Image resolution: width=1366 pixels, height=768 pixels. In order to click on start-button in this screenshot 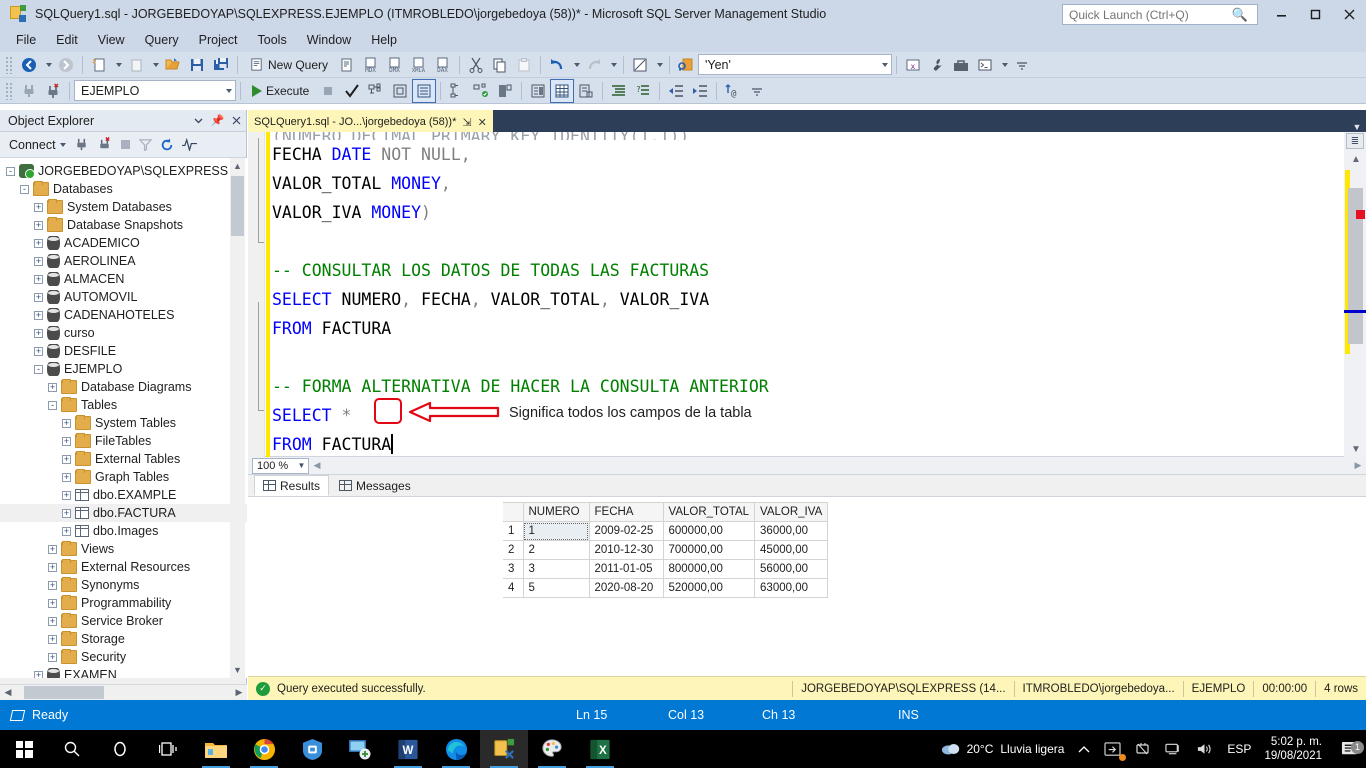, I will do `click(24, 749)`.